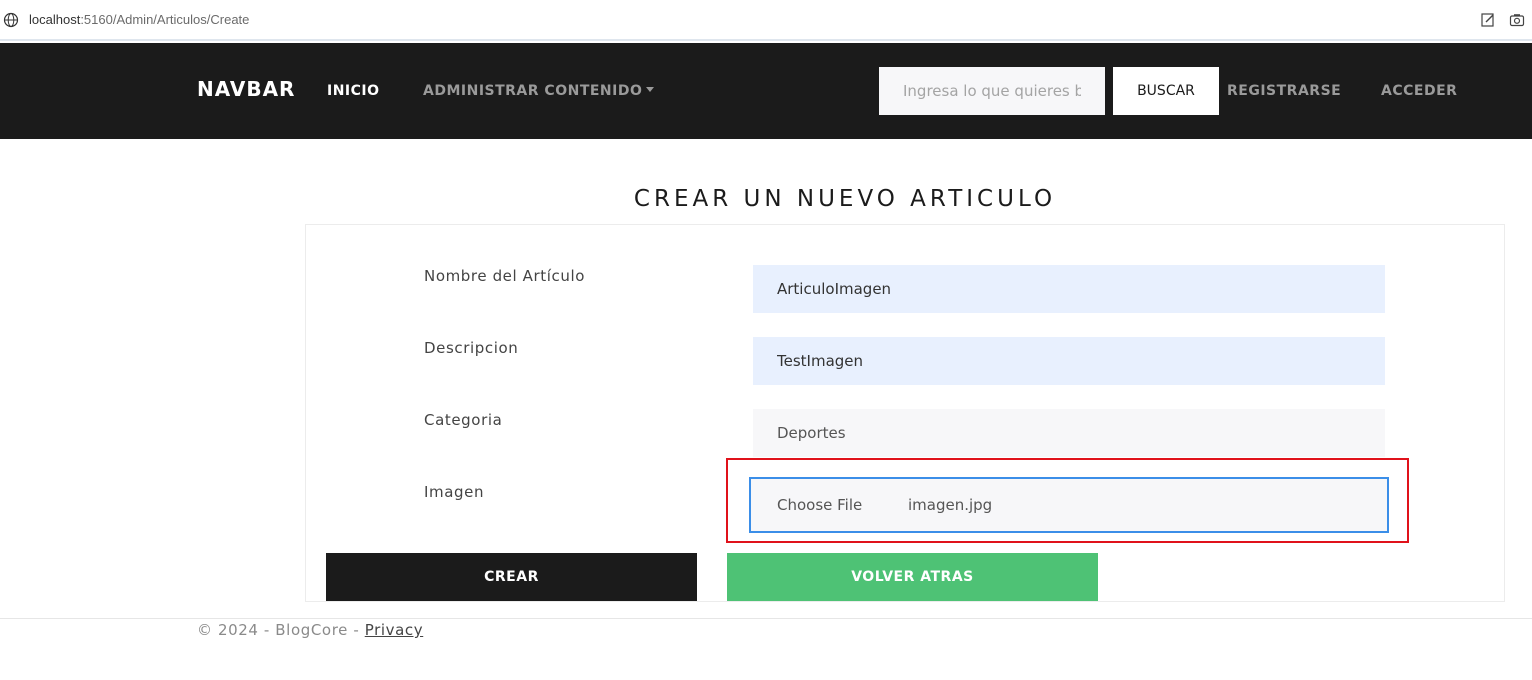 The width and height of the screenshot is (1532, 680). What do you see at coordinates (511, 577) in the screenshot?
I see `crear-button: CREAR` at bounding box center [511, 577].